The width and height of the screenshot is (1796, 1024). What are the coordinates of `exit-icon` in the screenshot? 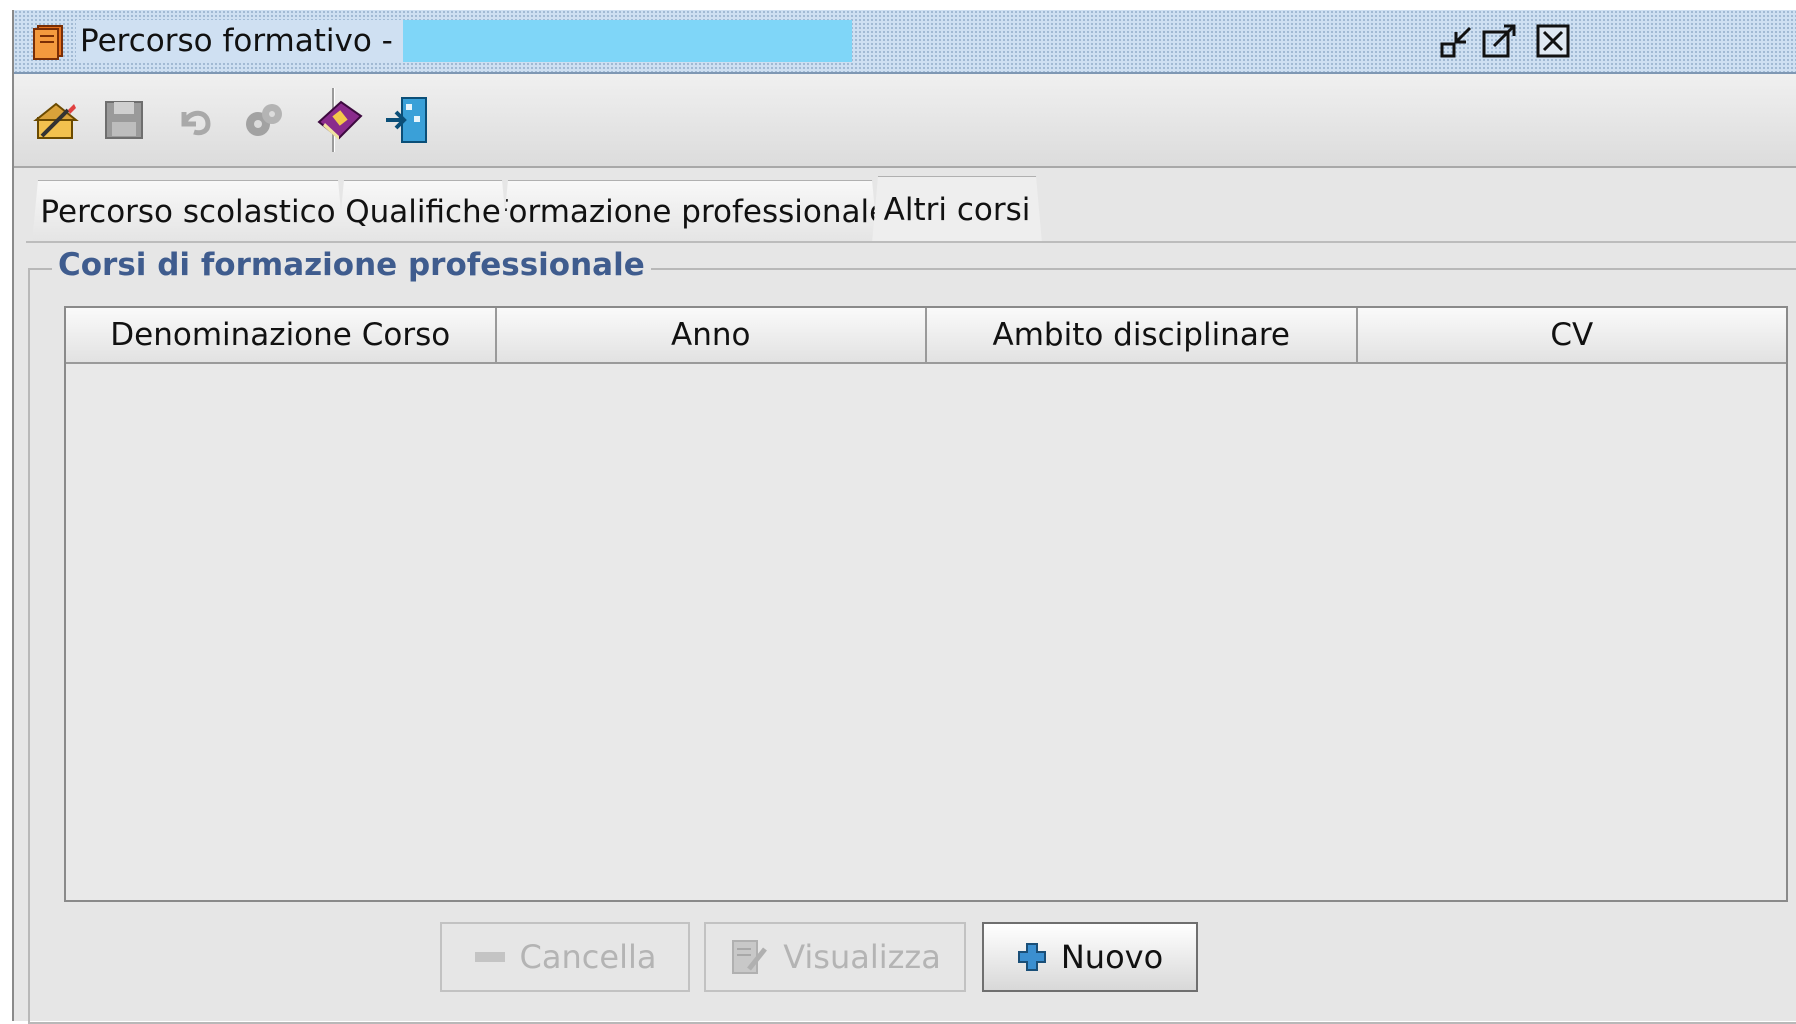 It's located at (408, 120).